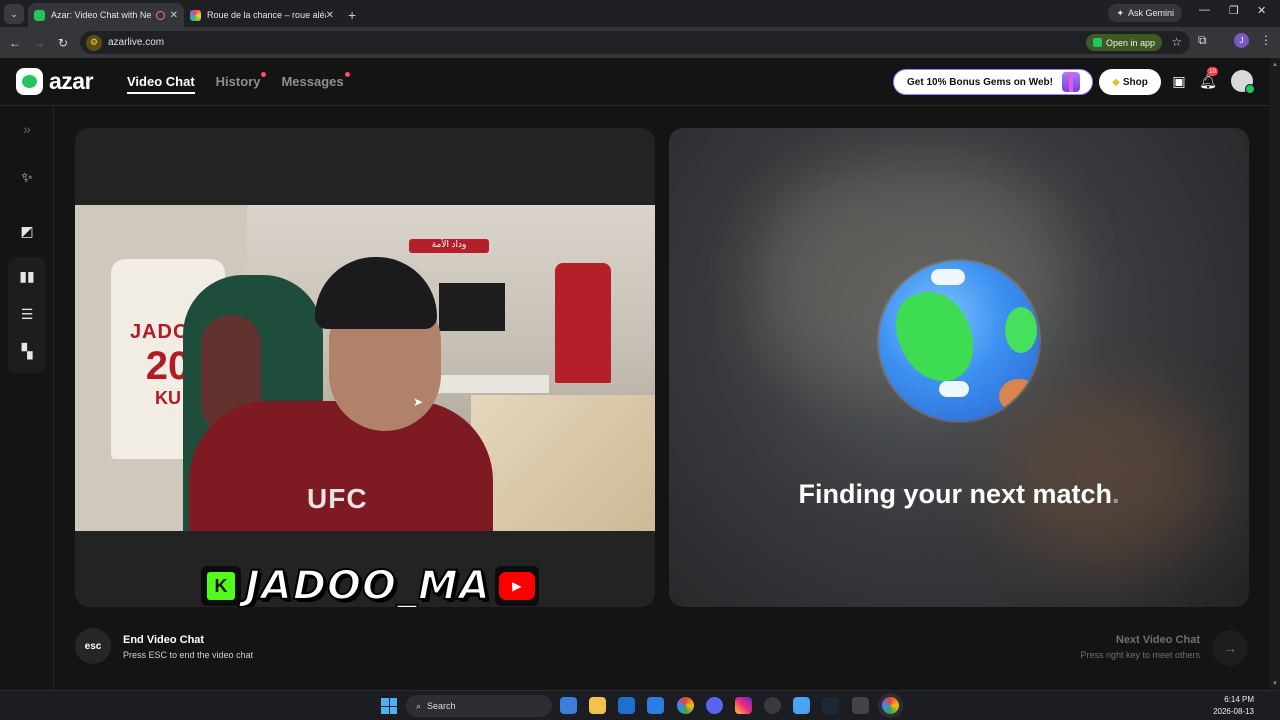  Describe the element at coordinates (640, 705) in the screenshot. I see `windows-taskbar: ⌕ Search 6:14 PM 2026-08-13` at that location.